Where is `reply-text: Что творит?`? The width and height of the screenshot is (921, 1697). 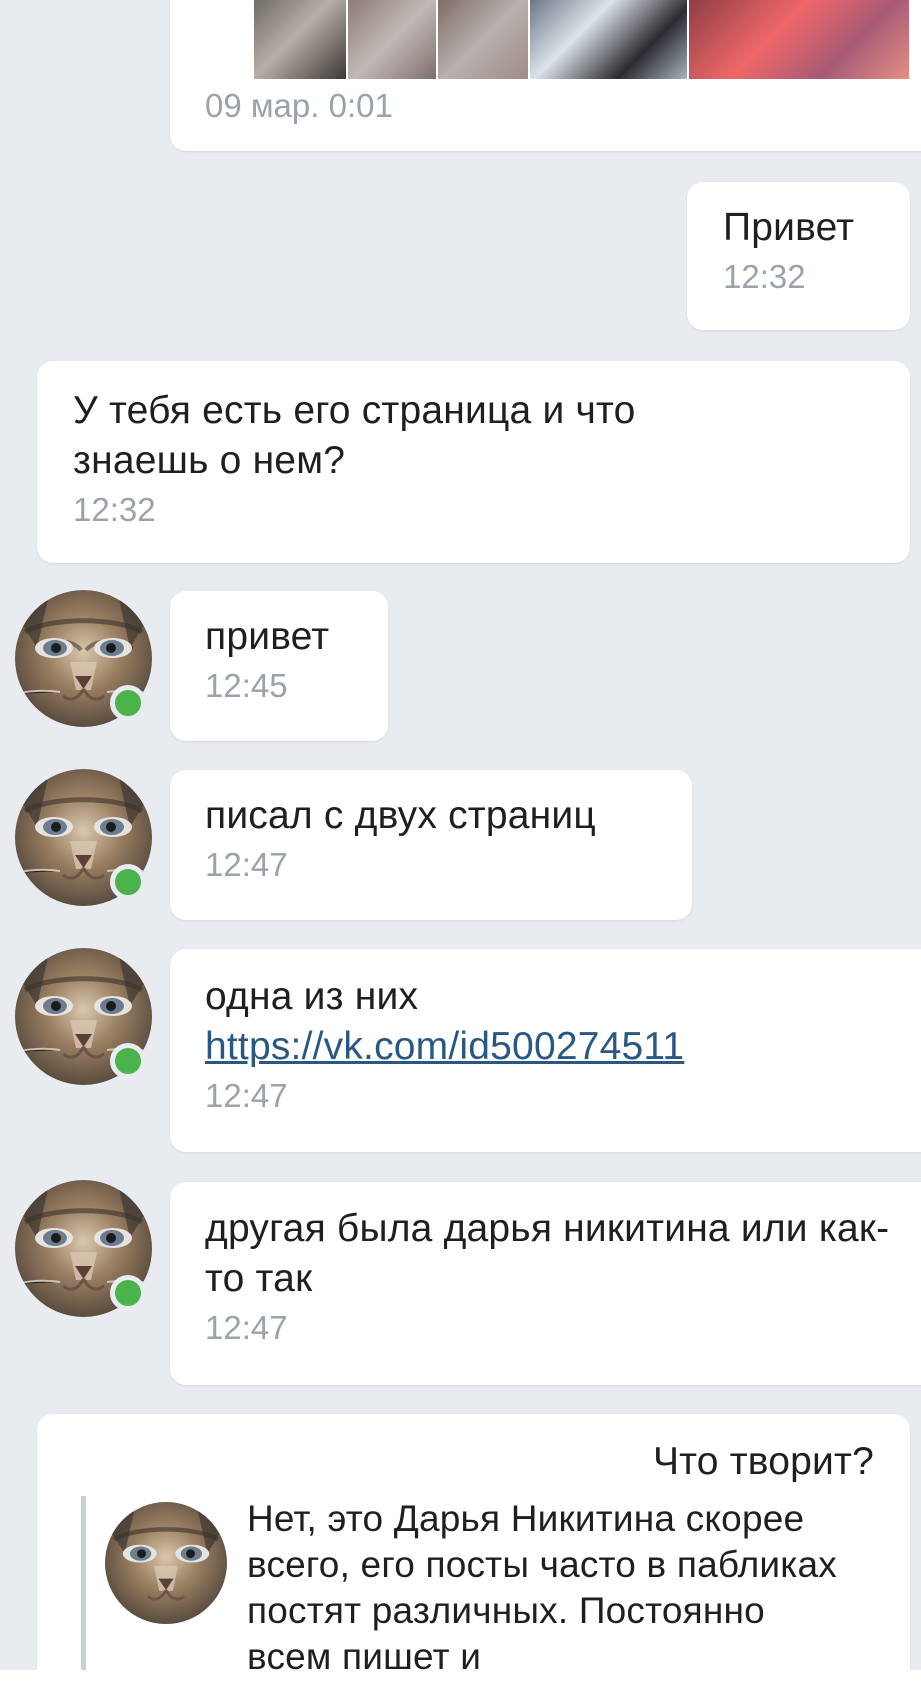
reply-text: Что творит? is located at coordinates (763, 1461).